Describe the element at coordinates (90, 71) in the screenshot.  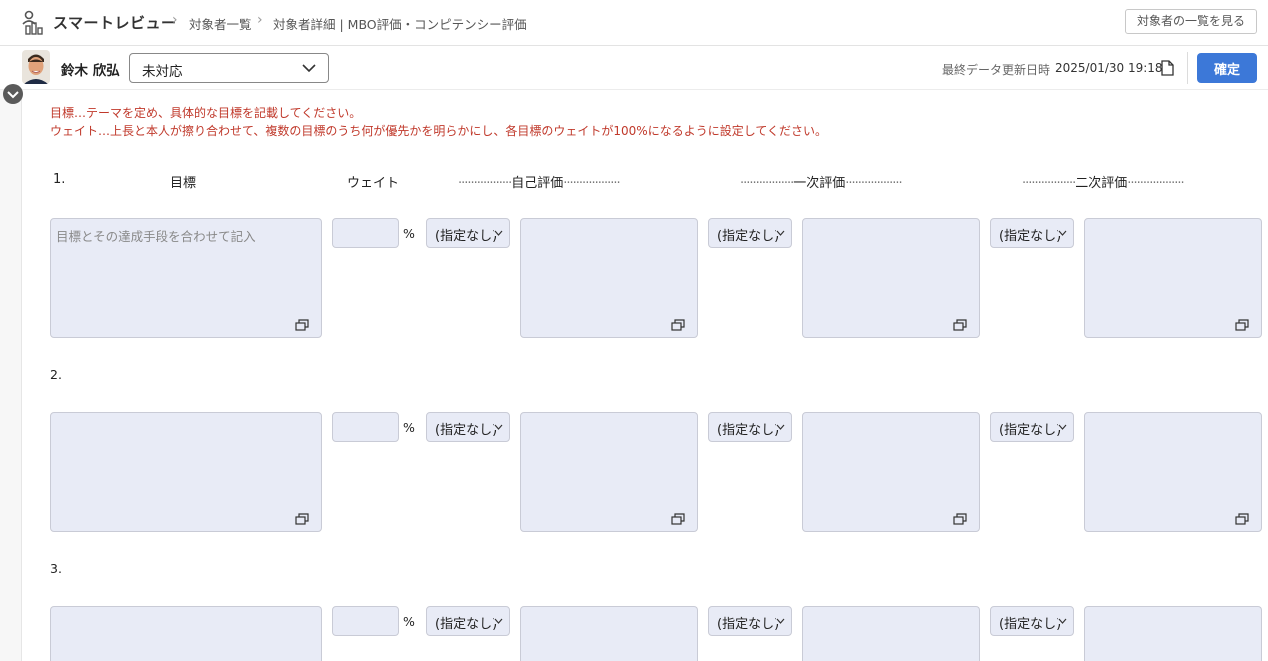
I see `subject-name: 鈴木 欣弘` at that location.